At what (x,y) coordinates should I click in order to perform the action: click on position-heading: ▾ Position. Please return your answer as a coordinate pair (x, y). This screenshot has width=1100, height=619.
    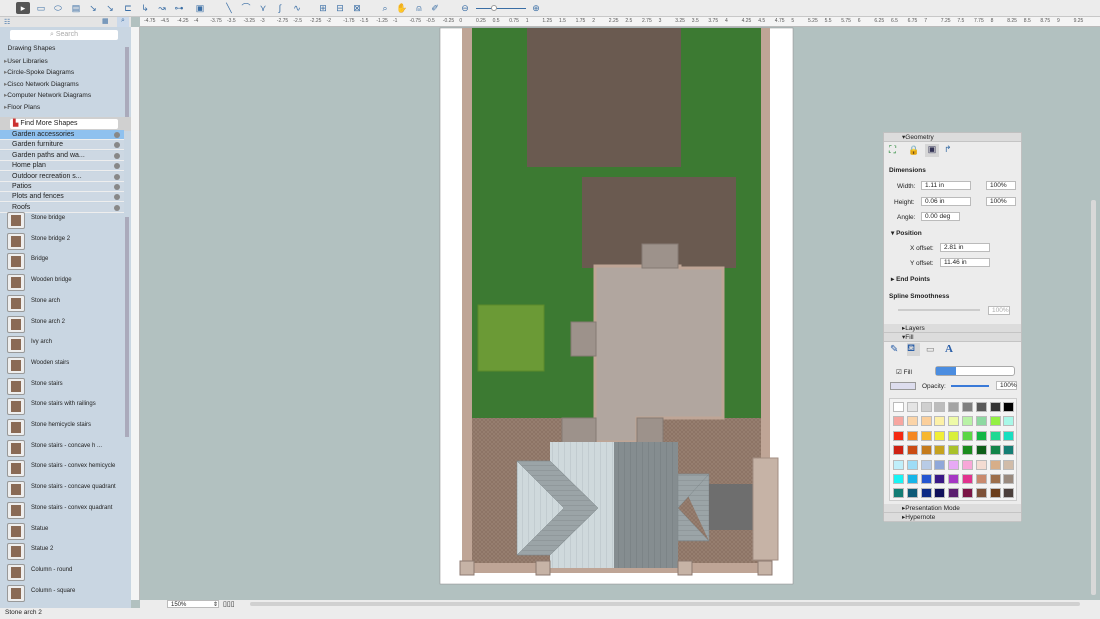
    Looking at the image, I should click on (906, 233).